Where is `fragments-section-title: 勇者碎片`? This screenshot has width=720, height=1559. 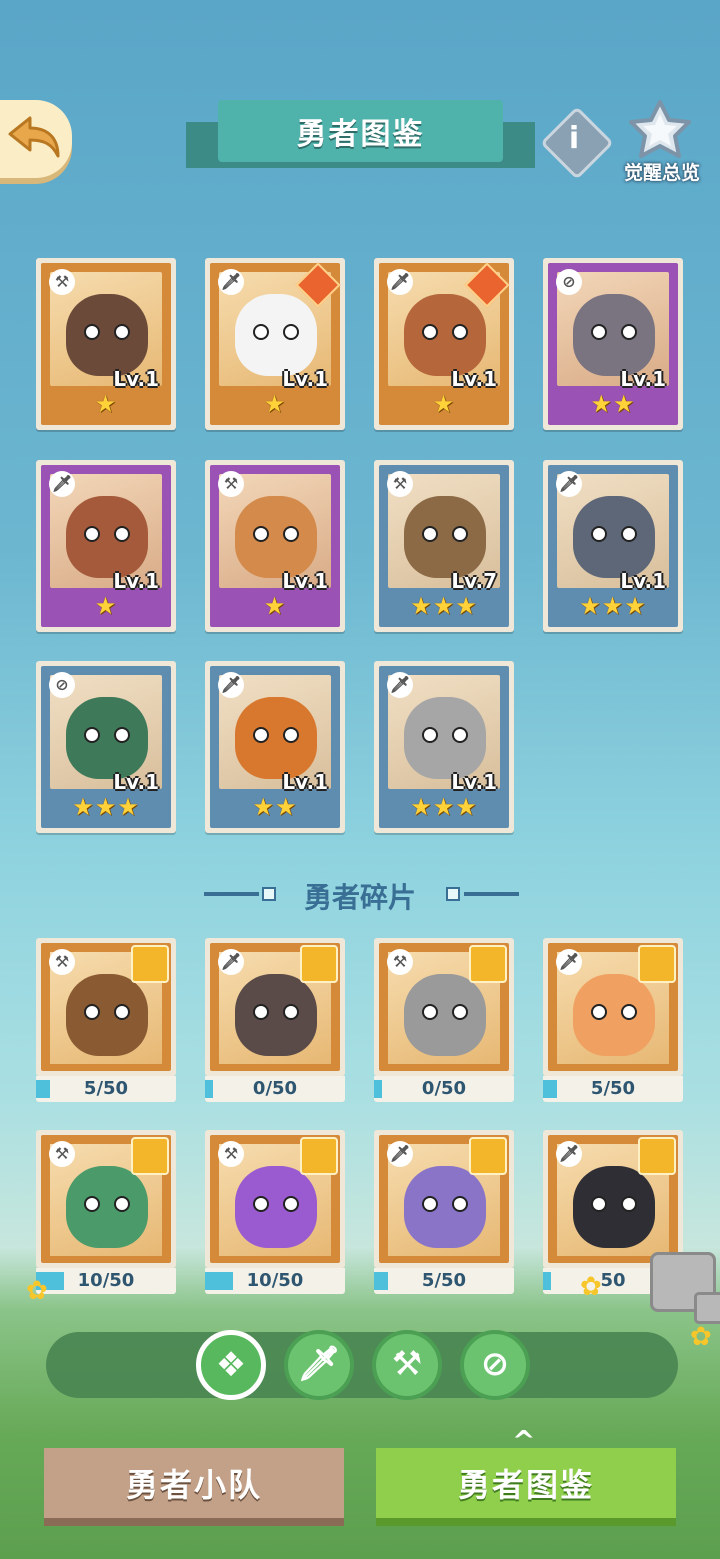 fragments-section-title: 勇者碎片 is located at coordinates (359, 897).